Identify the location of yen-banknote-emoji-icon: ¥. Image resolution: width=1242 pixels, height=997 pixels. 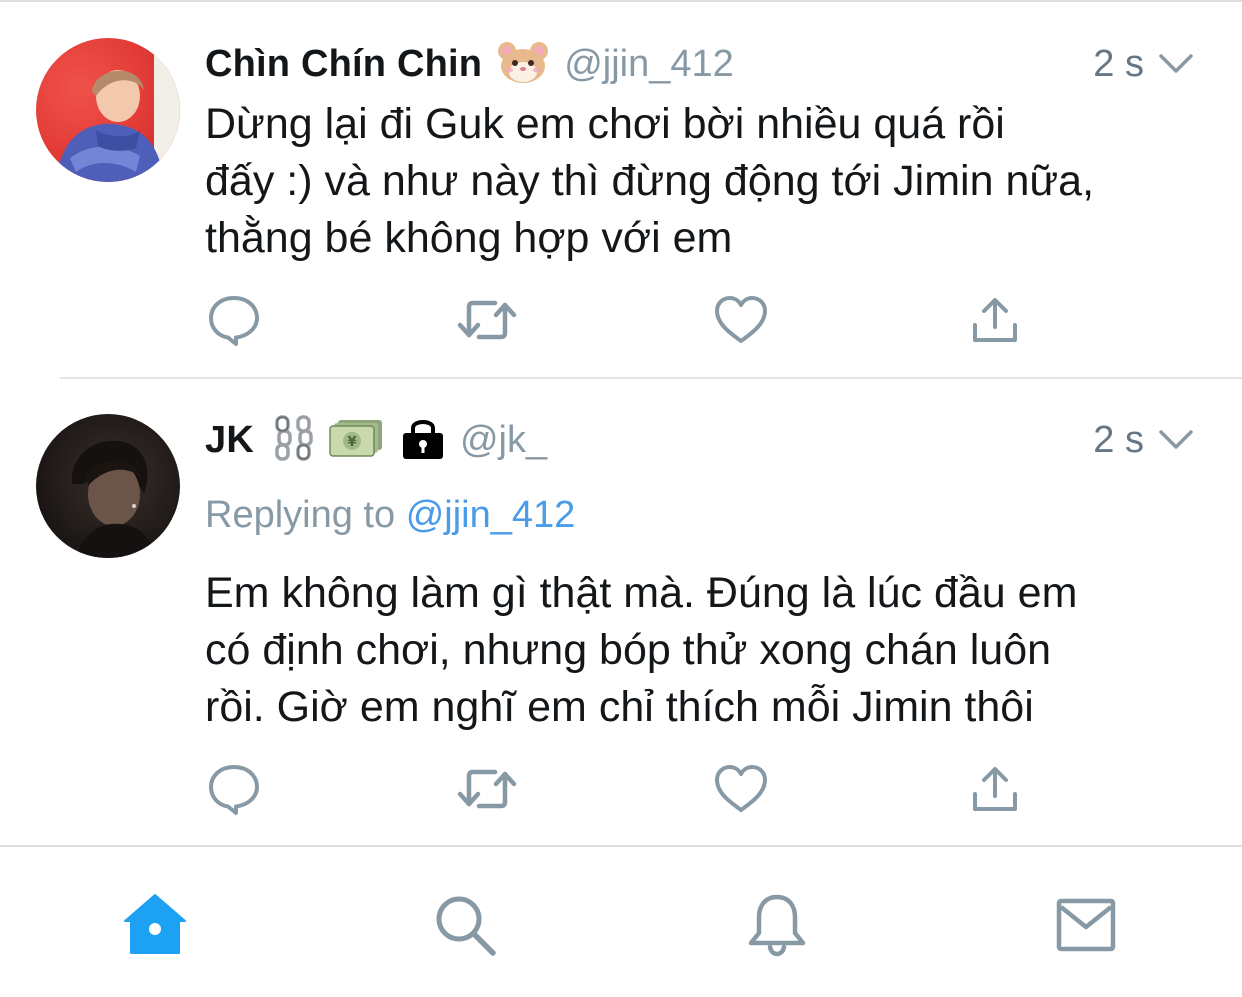
(356, 440).